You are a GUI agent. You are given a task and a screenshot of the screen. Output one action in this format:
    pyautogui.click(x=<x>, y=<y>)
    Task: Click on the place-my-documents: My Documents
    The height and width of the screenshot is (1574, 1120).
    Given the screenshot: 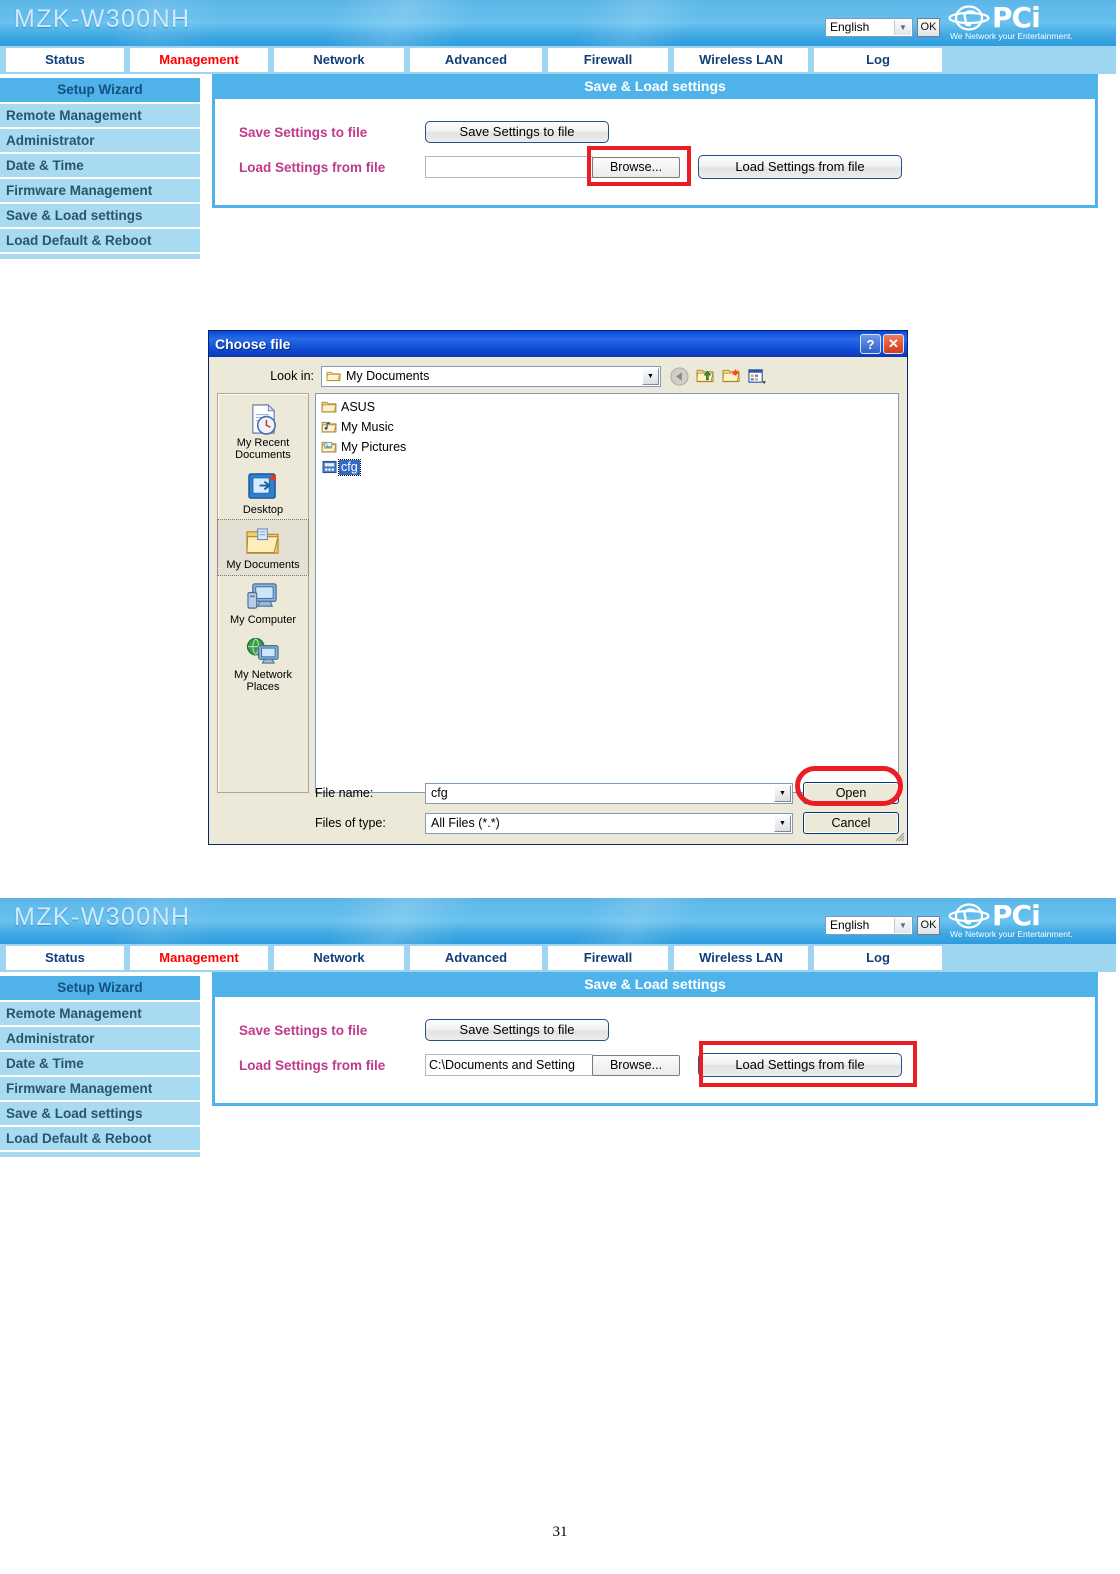 What is the action you would take?
    pyautogui.click(x=263, y=547)
    